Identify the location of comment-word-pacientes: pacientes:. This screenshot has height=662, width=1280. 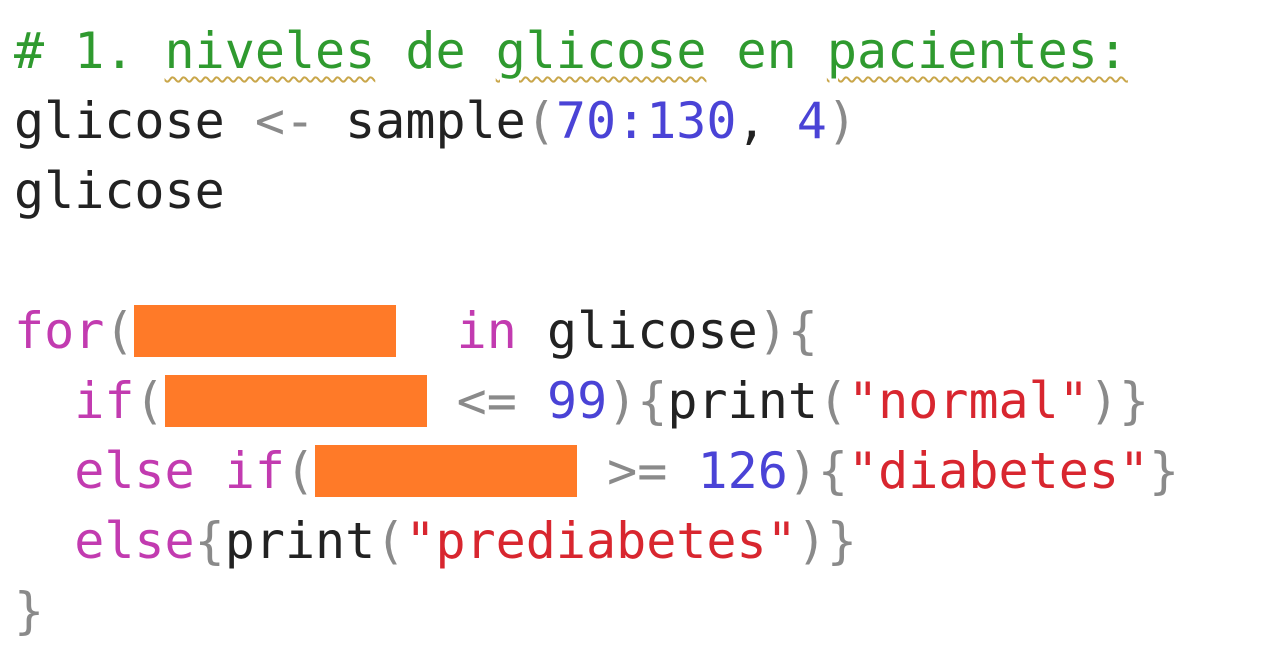
(977, 51).